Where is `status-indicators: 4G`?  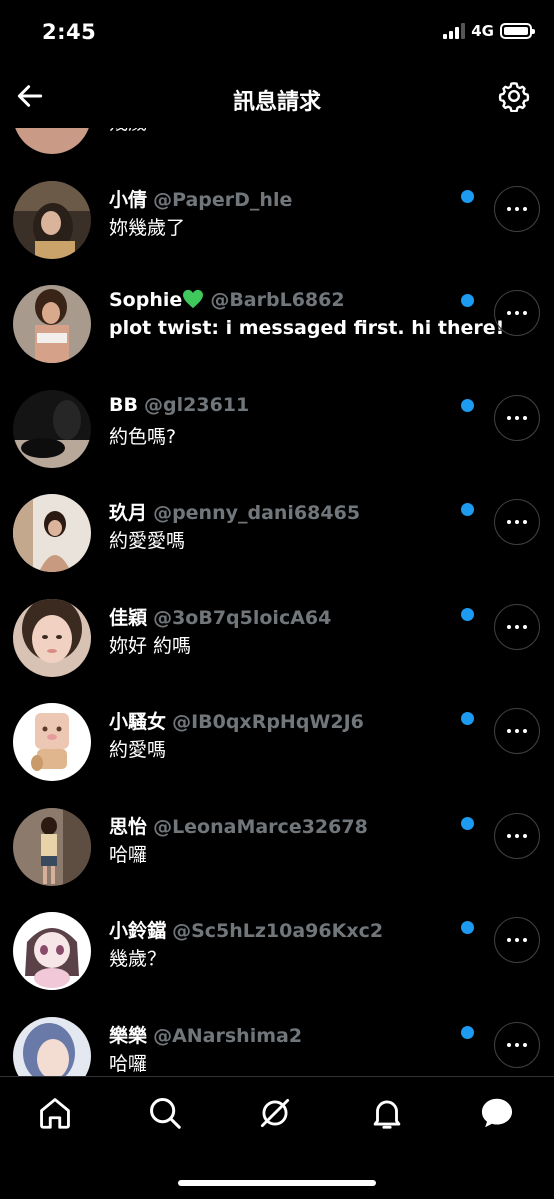 status-indicators: 4G is located at coordinates (489, 31).